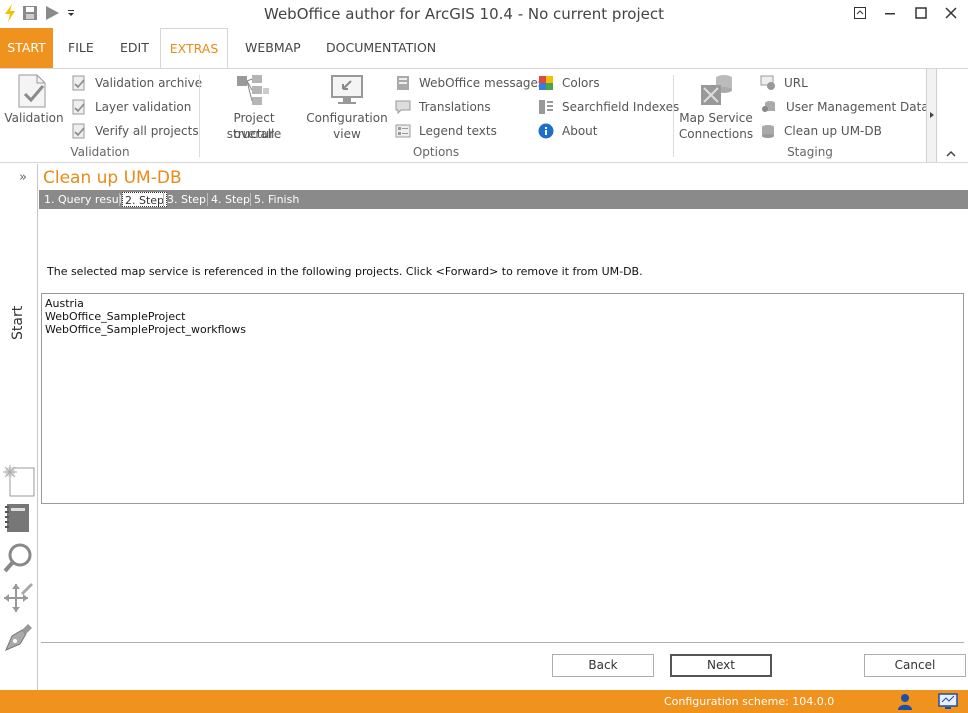 This screenshot has width=968, height=713. I want to click on list-item: Austria, so click(502, 303).